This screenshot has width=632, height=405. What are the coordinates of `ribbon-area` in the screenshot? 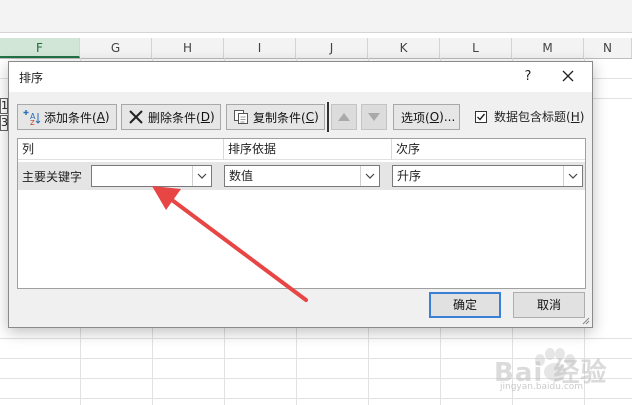 It's located at (316, 16).